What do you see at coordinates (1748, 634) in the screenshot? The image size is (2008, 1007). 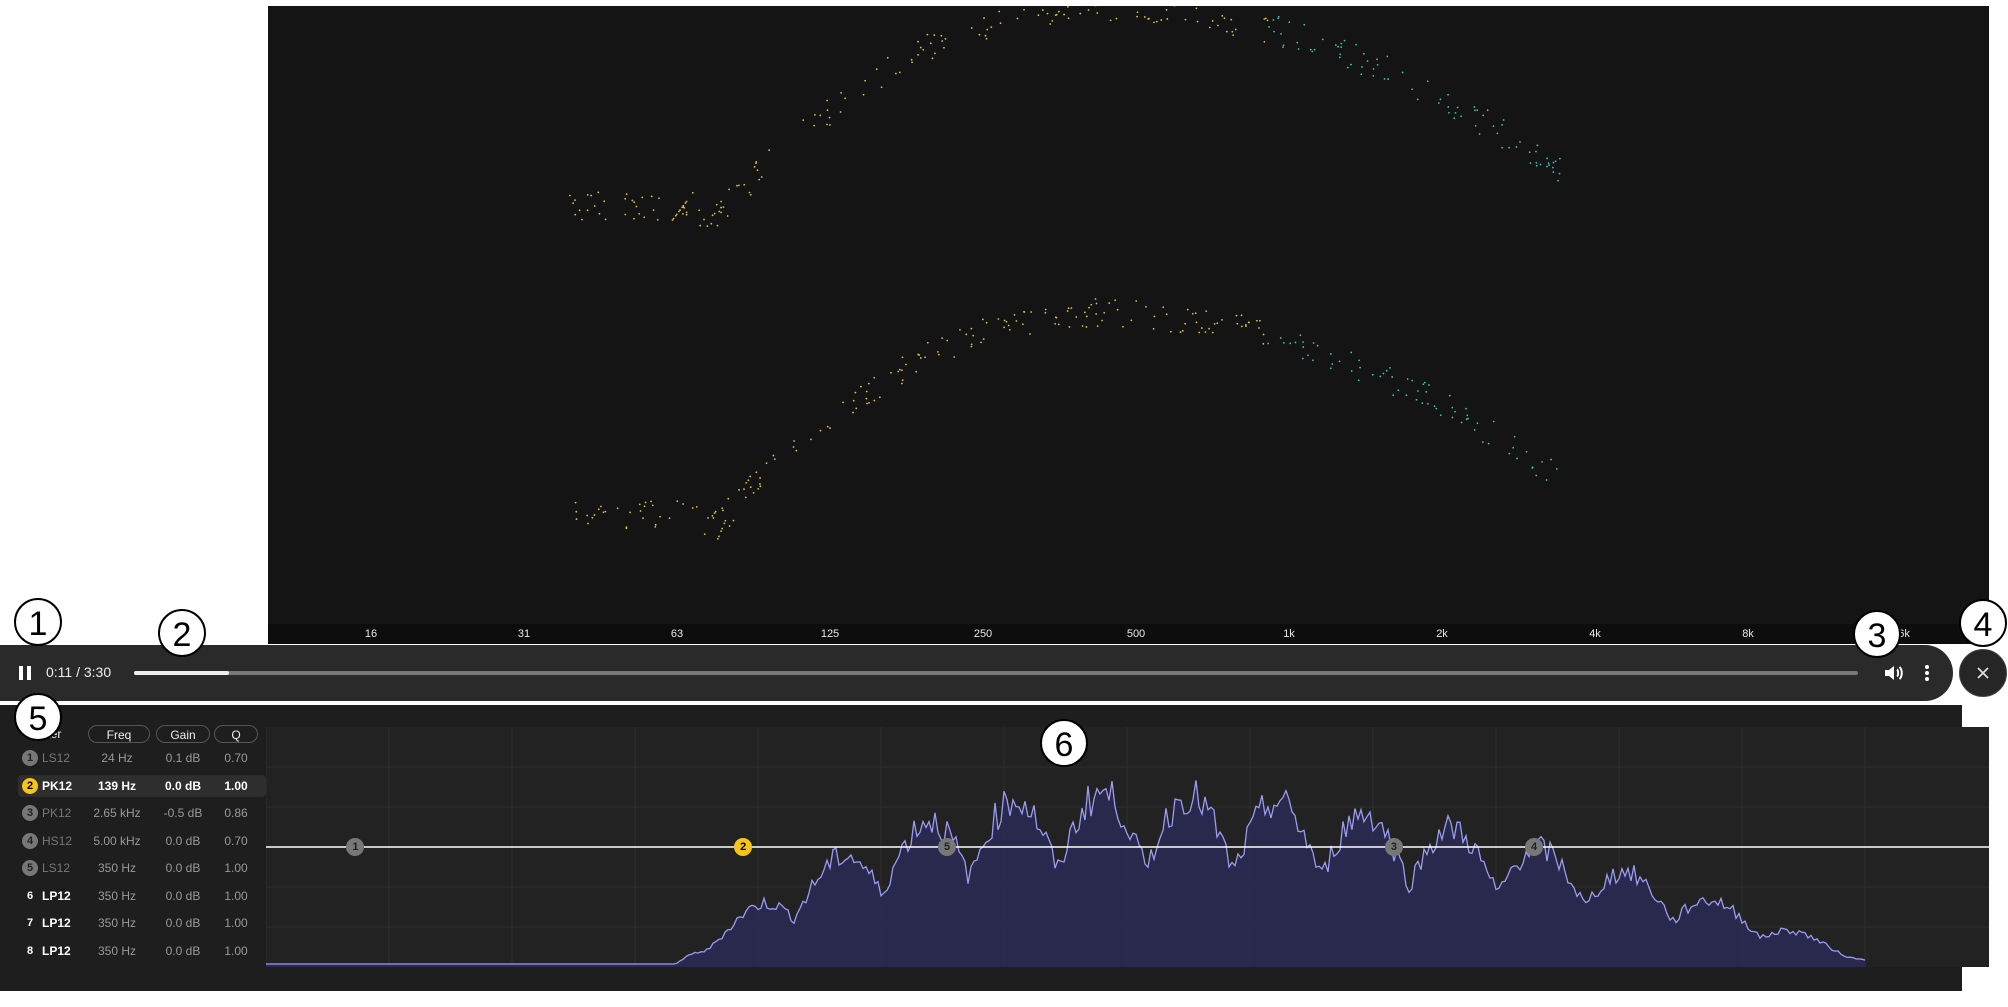 I see `frequency-tick: 8k` at bounding box center [1748, 634].